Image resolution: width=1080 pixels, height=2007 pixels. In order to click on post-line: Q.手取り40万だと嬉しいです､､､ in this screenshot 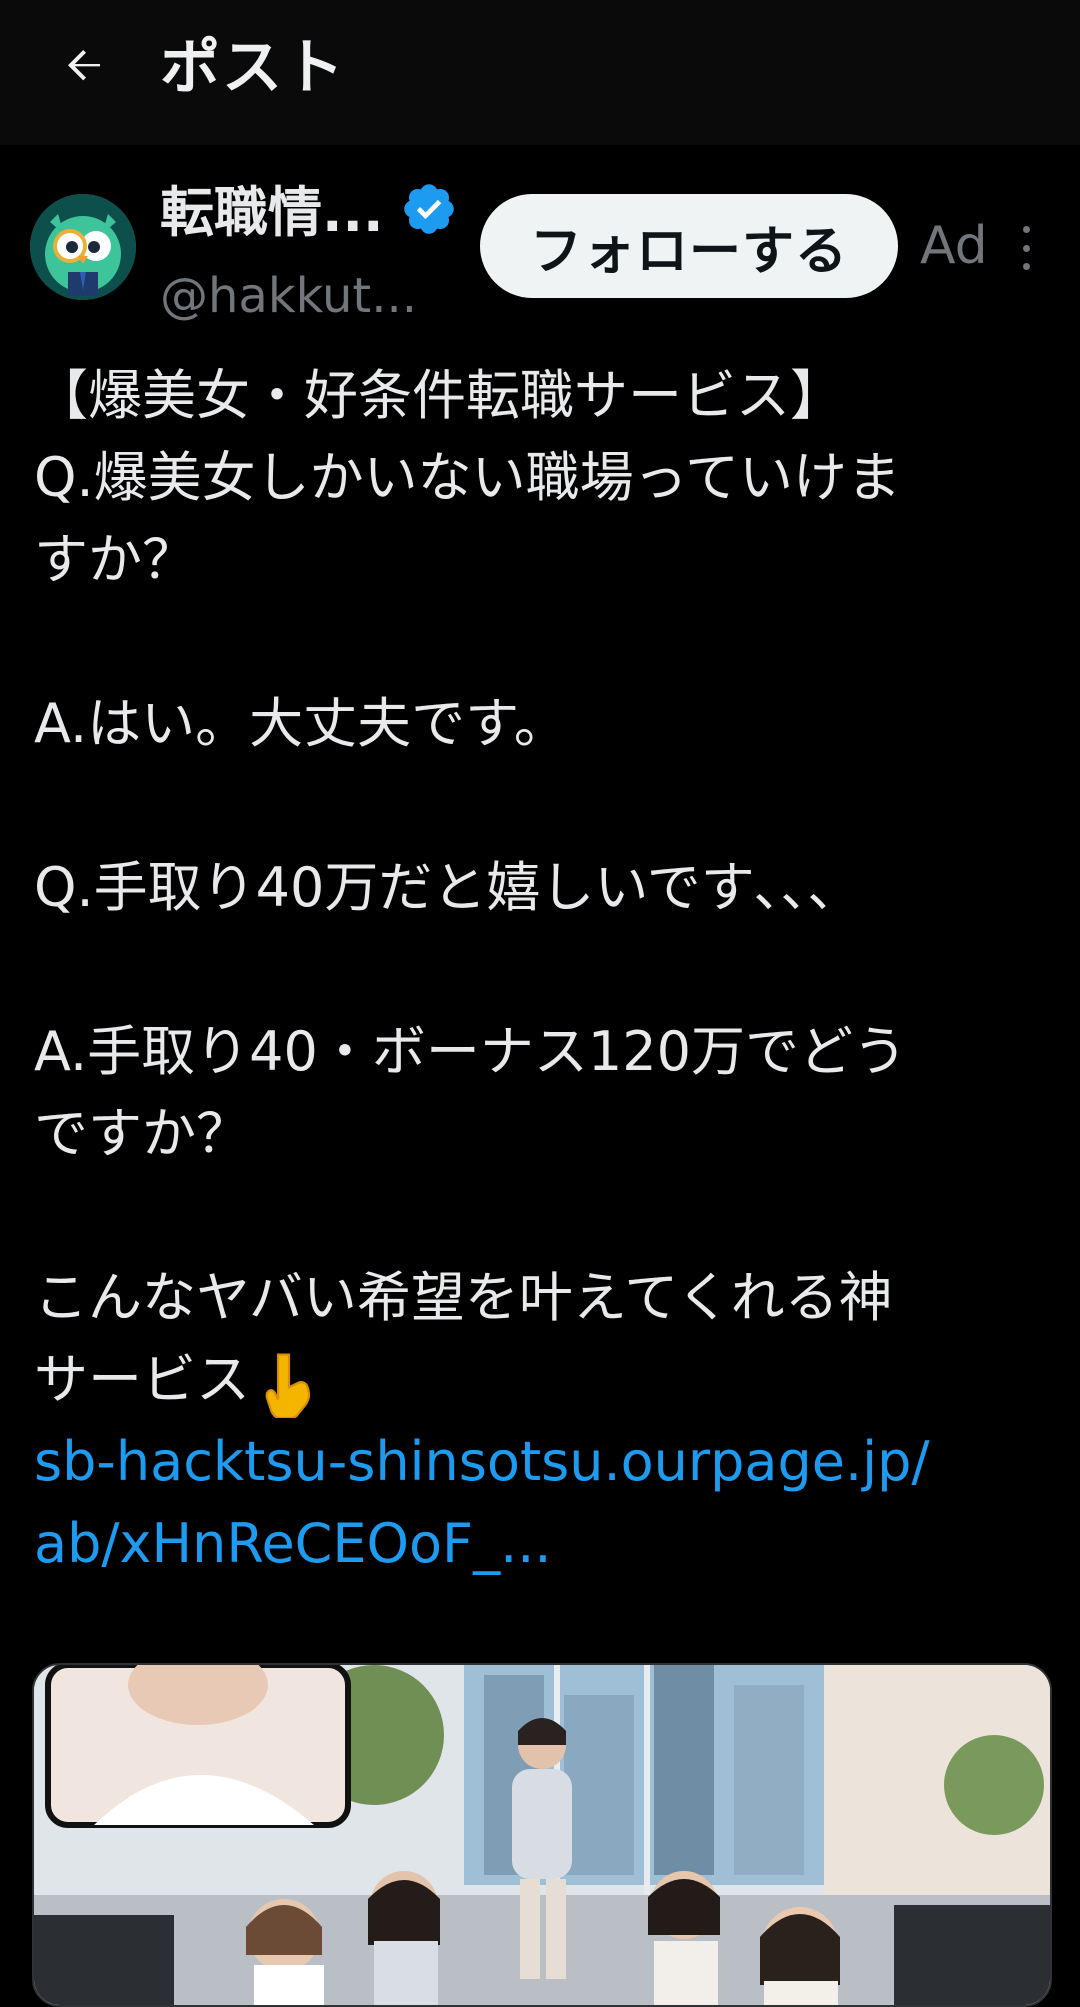, I will do `click(435, 887)`.